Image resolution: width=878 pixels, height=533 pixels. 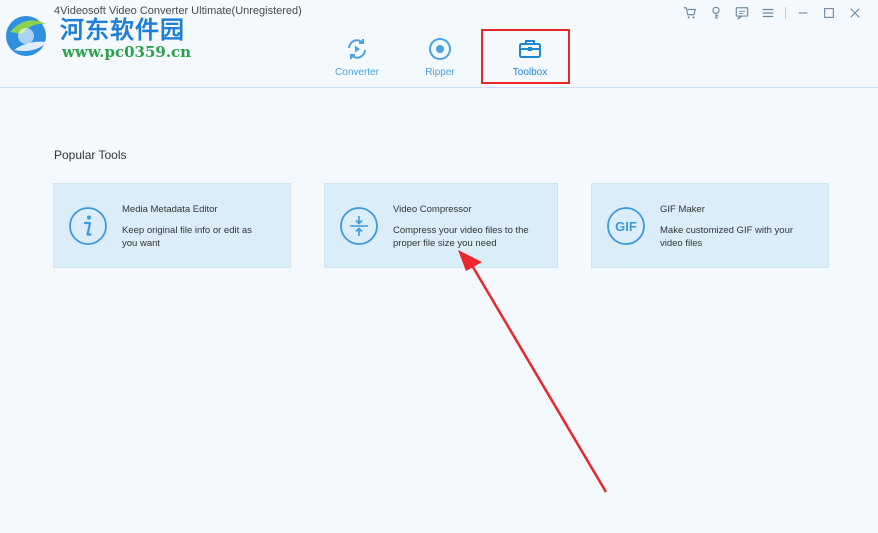 What do you see at coordinates (681, 243) in the screenshot?
I see `tool-description-line: video files` at bounding box center [681, 243].